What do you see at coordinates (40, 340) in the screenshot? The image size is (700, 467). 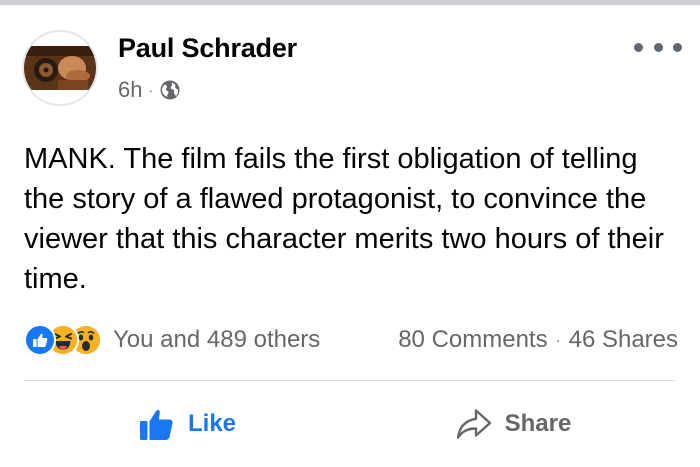 I see `like-reaction-icon` at bounding box center [40, 340].